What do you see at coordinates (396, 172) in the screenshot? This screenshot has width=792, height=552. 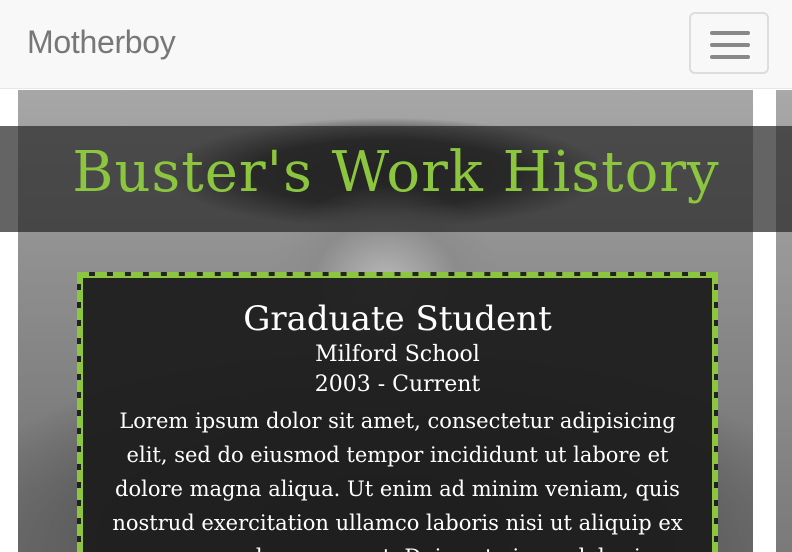 I see `page-title: Buster's Work History` at bounding box center [396, 172].